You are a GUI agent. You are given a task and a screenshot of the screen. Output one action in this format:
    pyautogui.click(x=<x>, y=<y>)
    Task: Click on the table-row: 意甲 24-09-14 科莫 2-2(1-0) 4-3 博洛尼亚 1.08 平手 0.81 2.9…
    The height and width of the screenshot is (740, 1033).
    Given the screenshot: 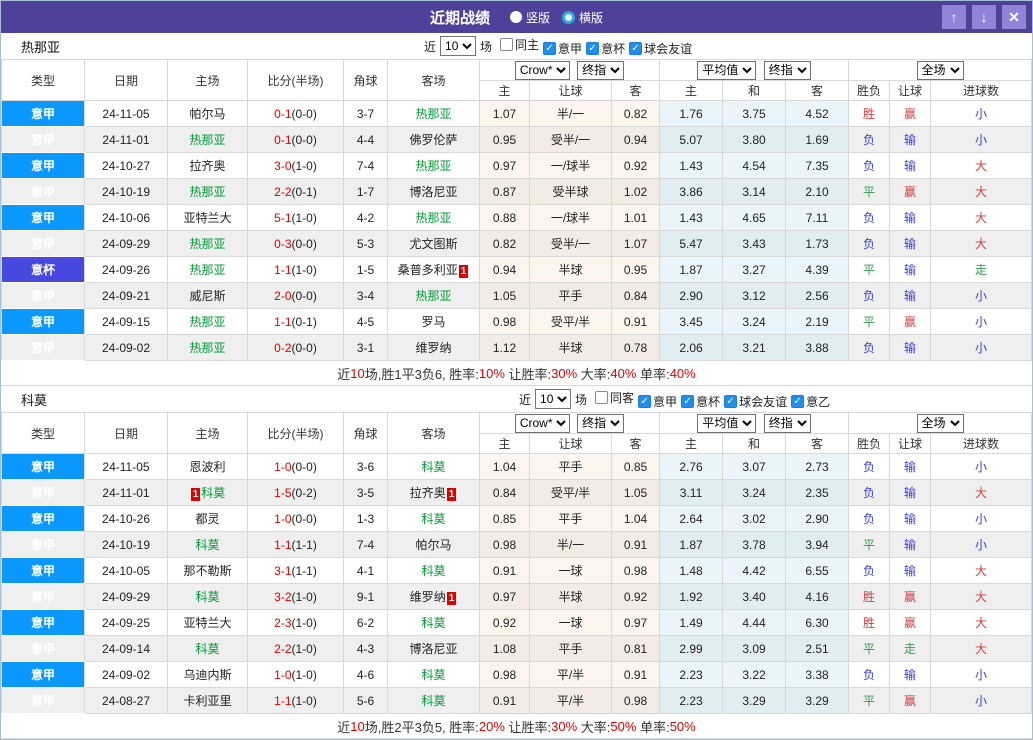 What is the action you would take?
    pyautogui.click(x=516, y=648)
    